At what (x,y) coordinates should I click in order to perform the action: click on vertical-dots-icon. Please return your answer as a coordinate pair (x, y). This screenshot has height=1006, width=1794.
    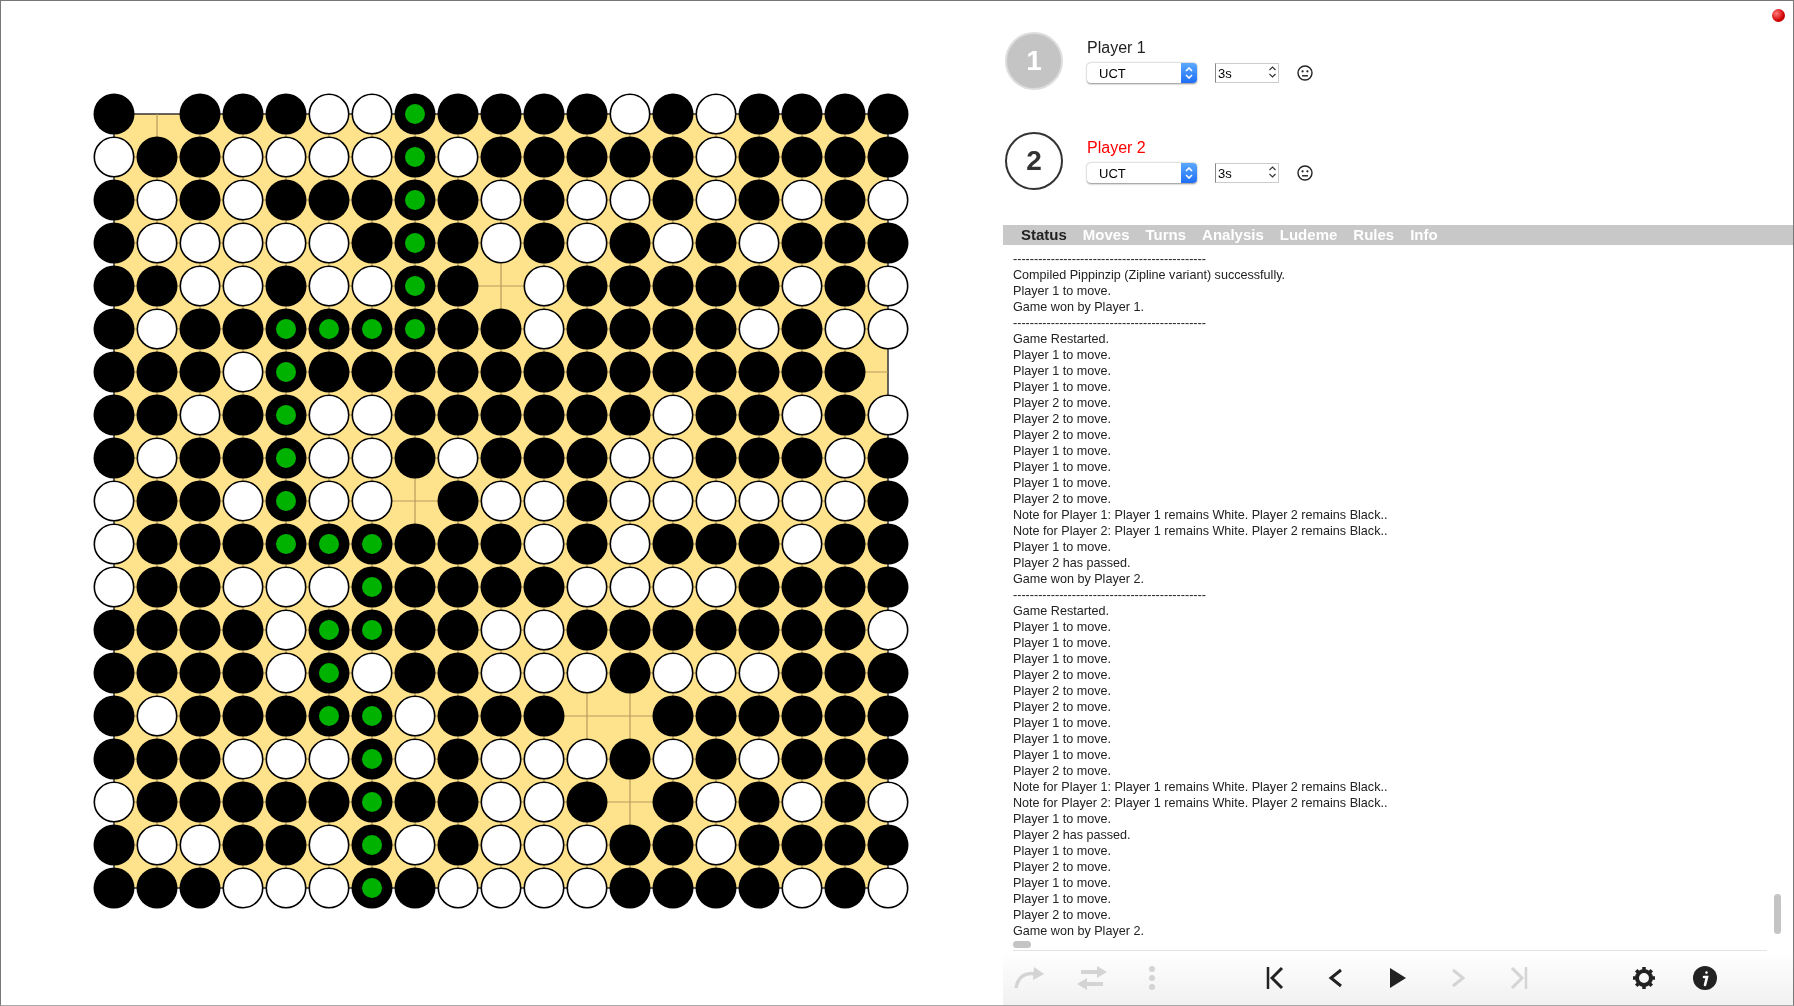
    Looking at the image, I should click on (1152, 978).